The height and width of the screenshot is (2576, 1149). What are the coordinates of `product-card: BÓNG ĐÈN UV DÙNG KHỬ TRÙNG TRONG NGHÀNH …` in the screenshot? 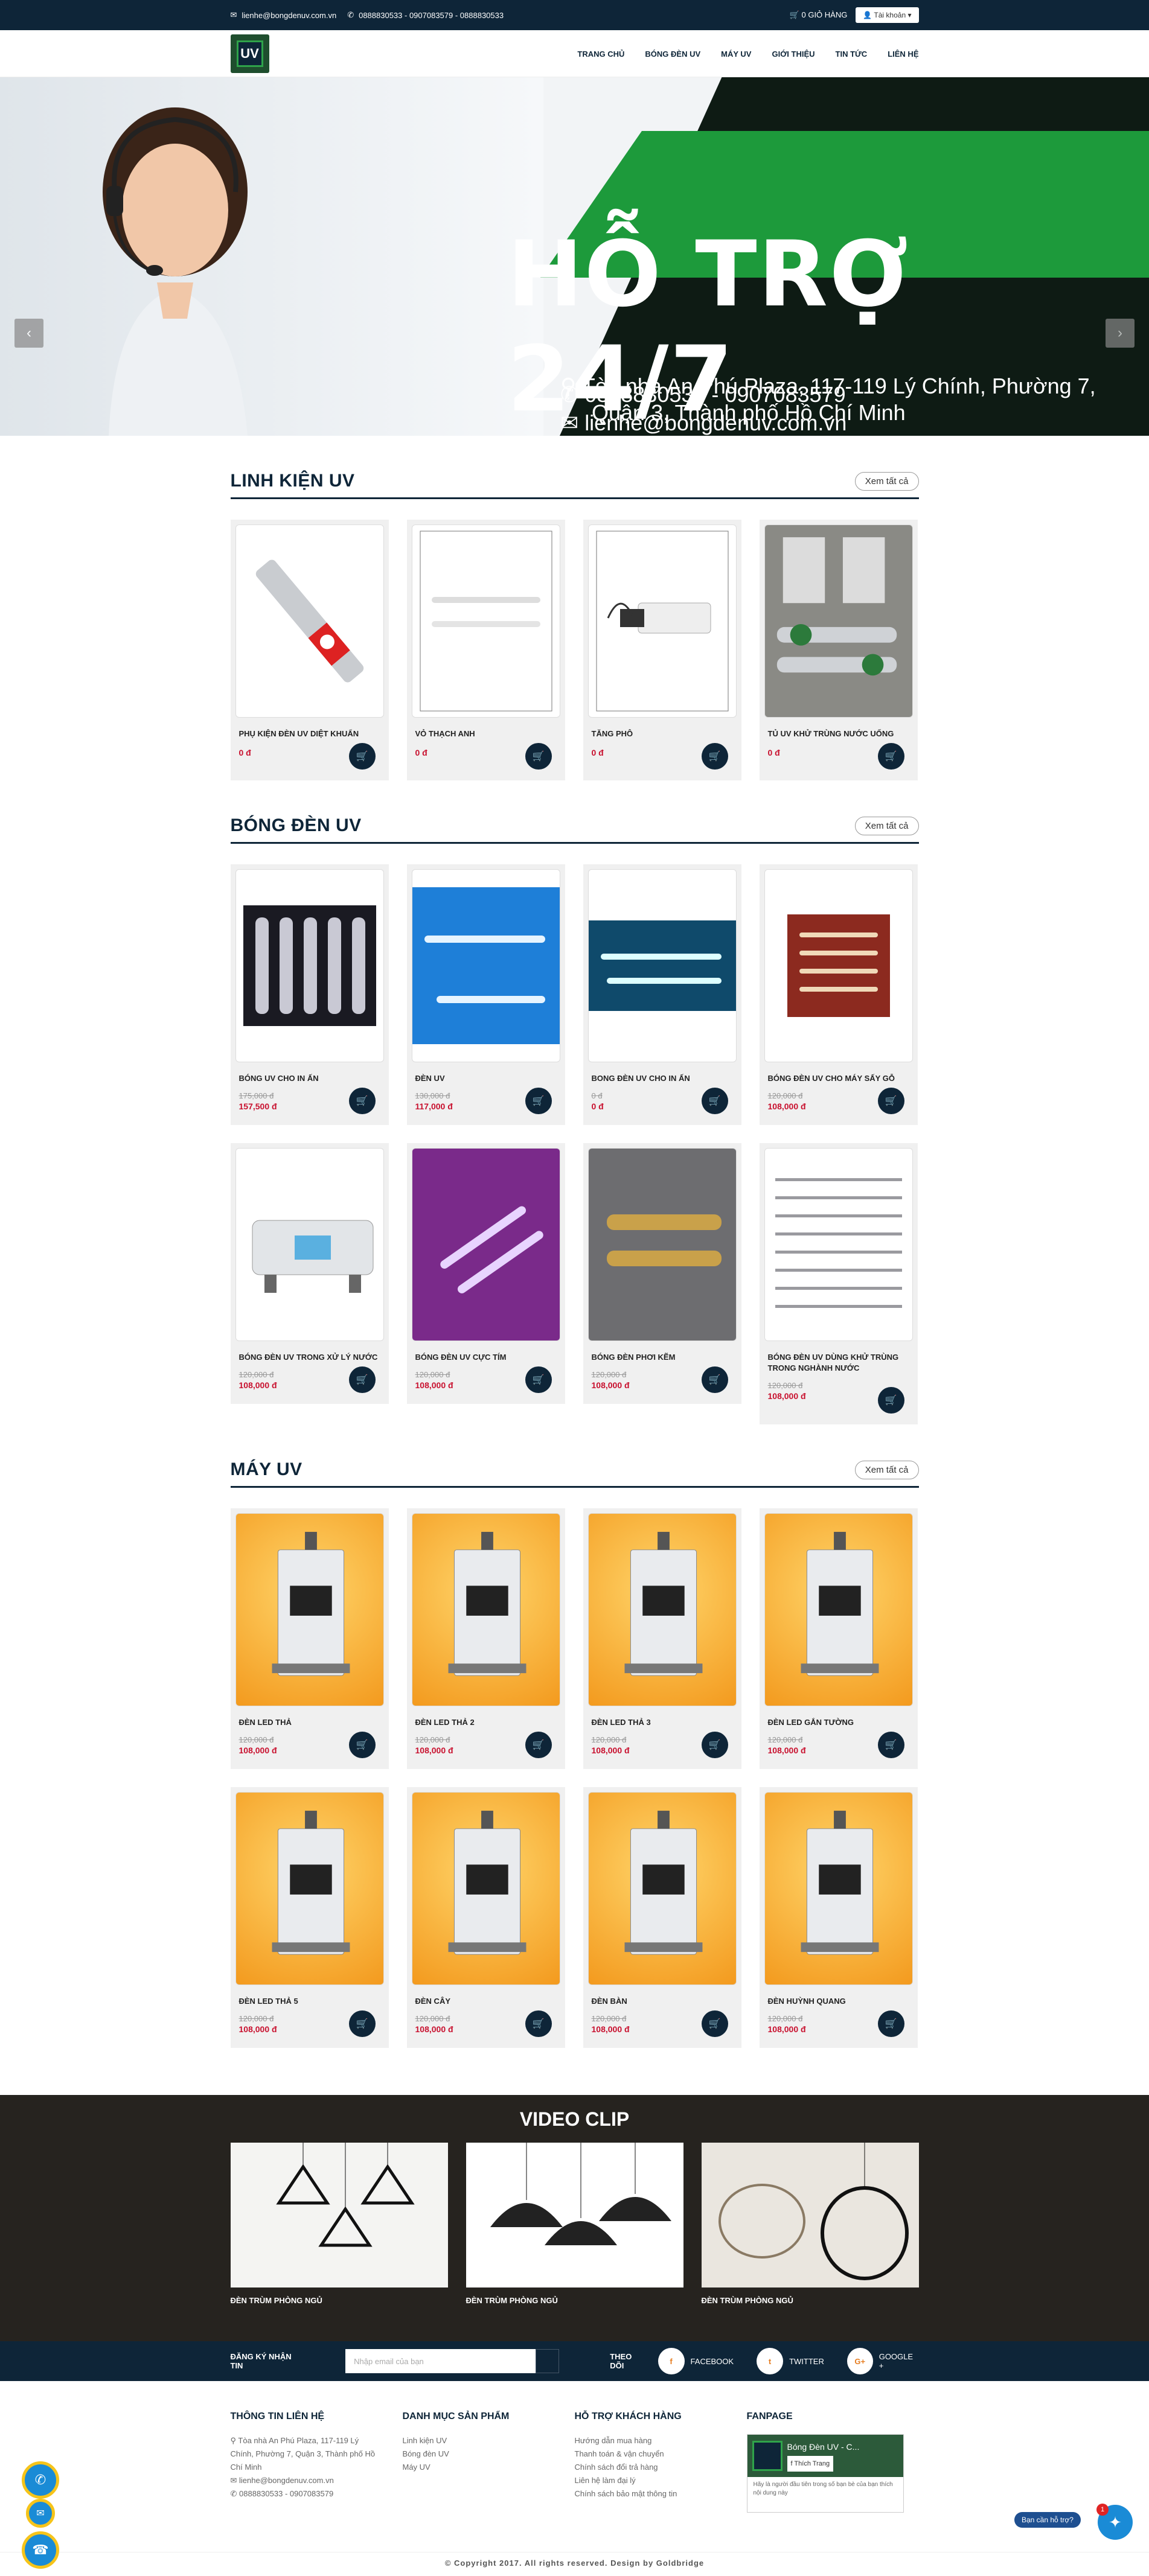 It's located at (838, 1283).